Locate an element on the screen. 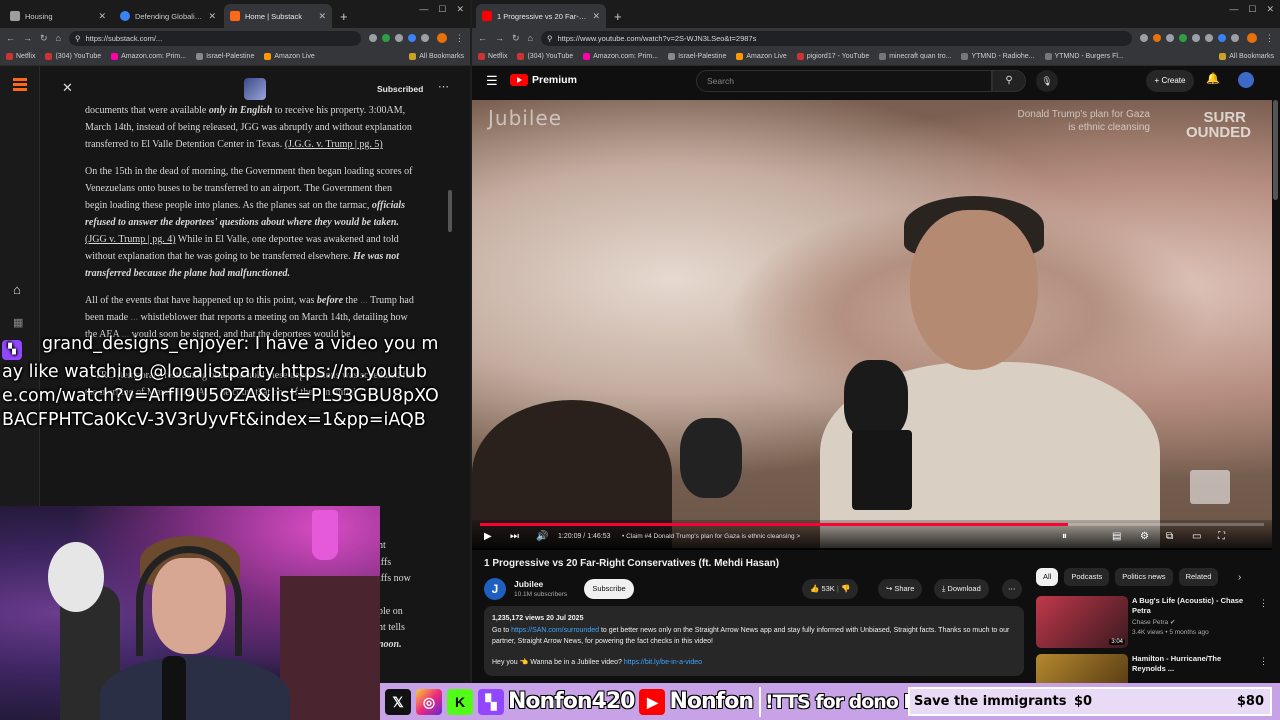 The width and height of the screenshot is (1280, 720). tab-youtube-video: 1 Progressive vs 20 Far-Rig ✕ is located at coordinates (541, 16).